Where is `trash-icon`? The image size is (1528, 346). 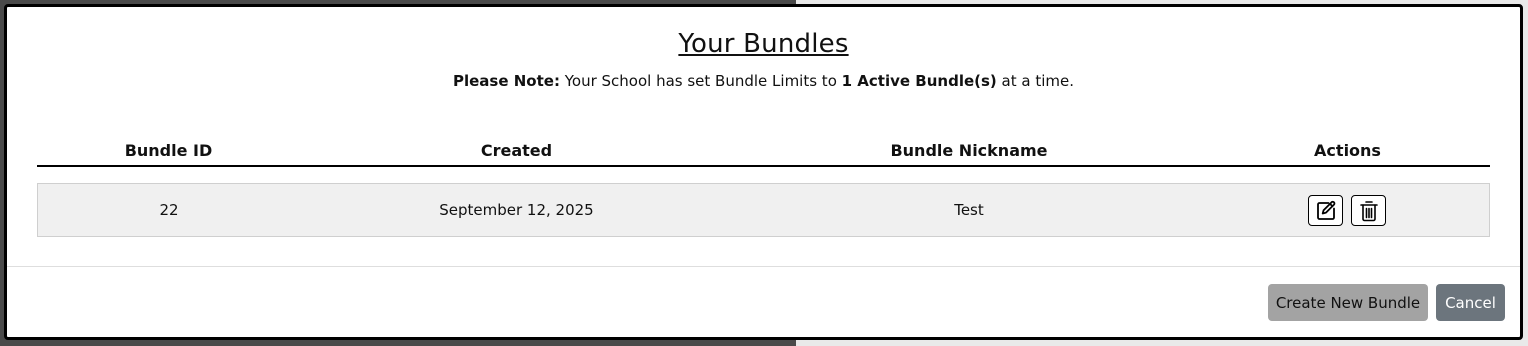 trash-icon is located at coordinates (1368, 211).